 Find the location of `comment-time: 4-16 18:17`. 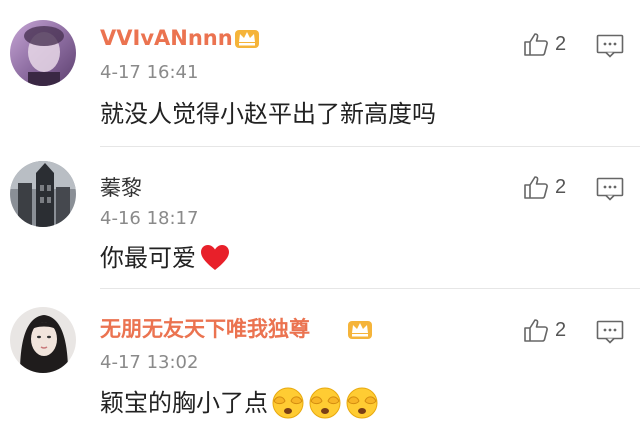

comment-time: 4-16 18:17 is located at coordinates (149, 218).